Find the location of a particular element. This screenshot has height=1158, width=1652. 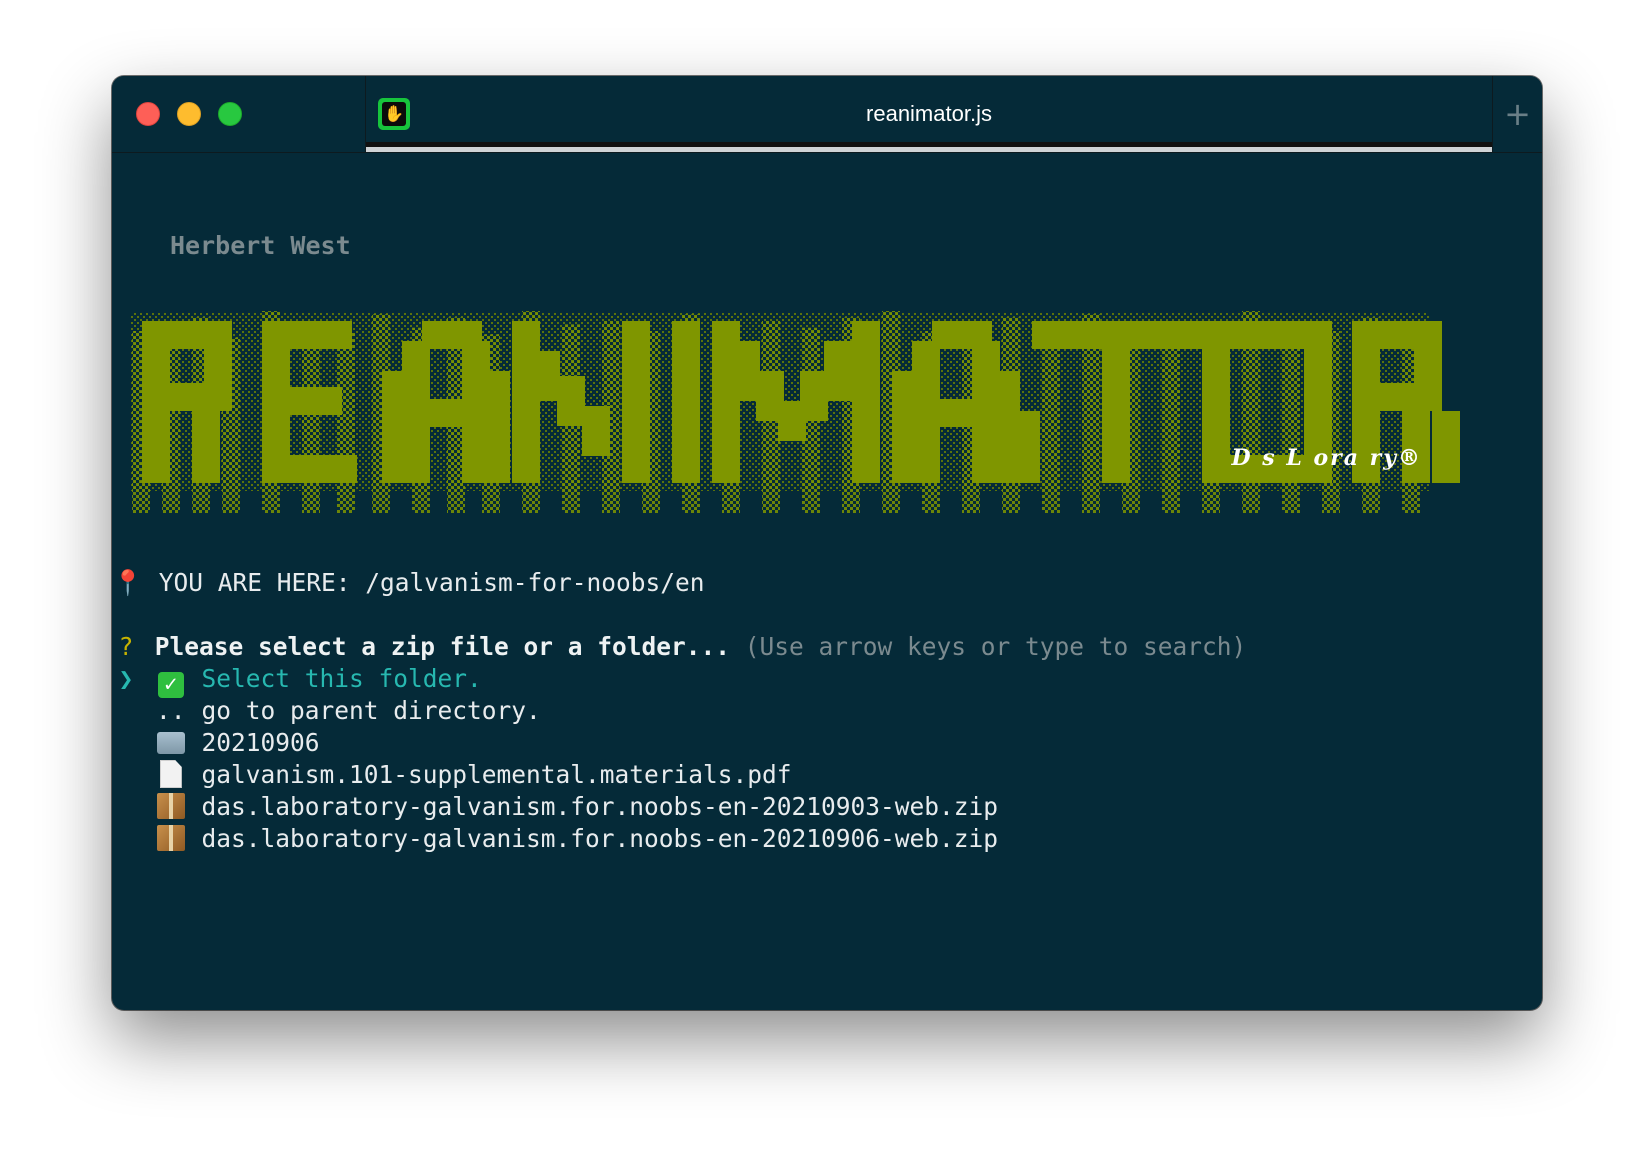

choice-label: Select this folder. is located at coordinates (341, 678).